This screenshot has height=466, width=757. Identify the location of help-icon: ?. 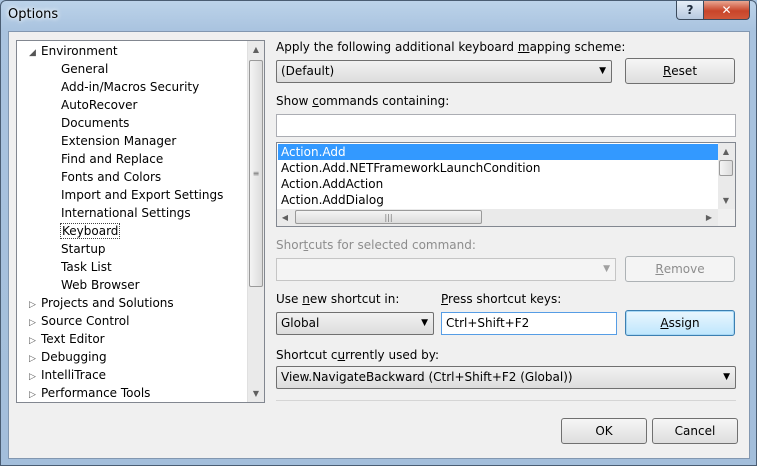
(690, 10).